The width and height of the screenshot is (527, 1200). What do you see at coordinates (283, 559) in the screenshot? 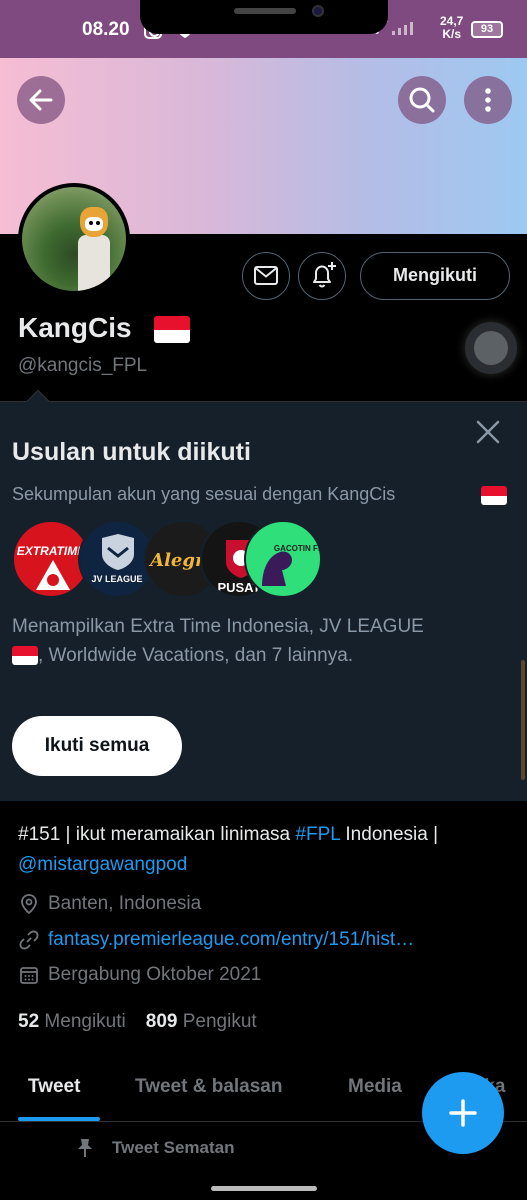
I see `suggested-avatar: GACOTIN FPL` at bounding box center [283, 559].